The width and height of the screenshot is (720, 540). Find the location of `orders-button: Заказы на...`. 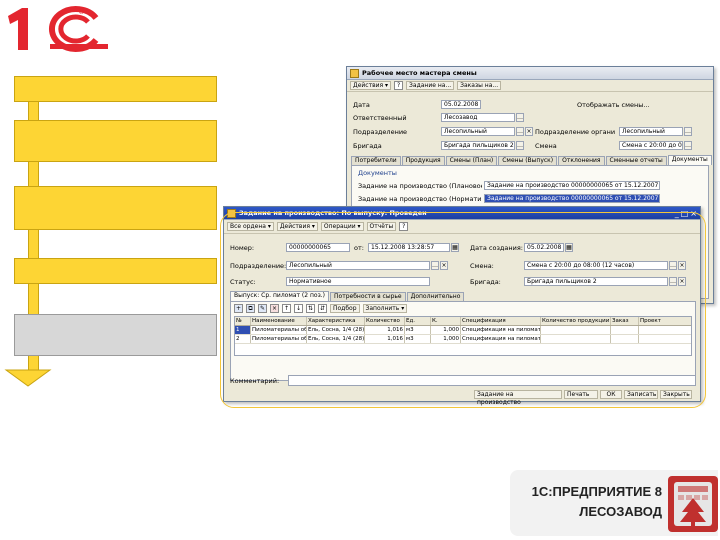

orders-button: Заказы на... is located at coordinates (479, 85).